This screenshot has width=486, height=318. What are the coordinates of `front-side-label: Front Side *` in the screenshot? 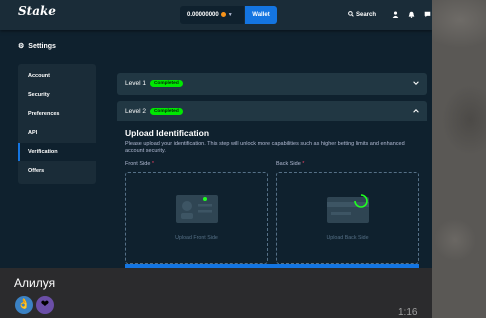 It's located at (139, 164).